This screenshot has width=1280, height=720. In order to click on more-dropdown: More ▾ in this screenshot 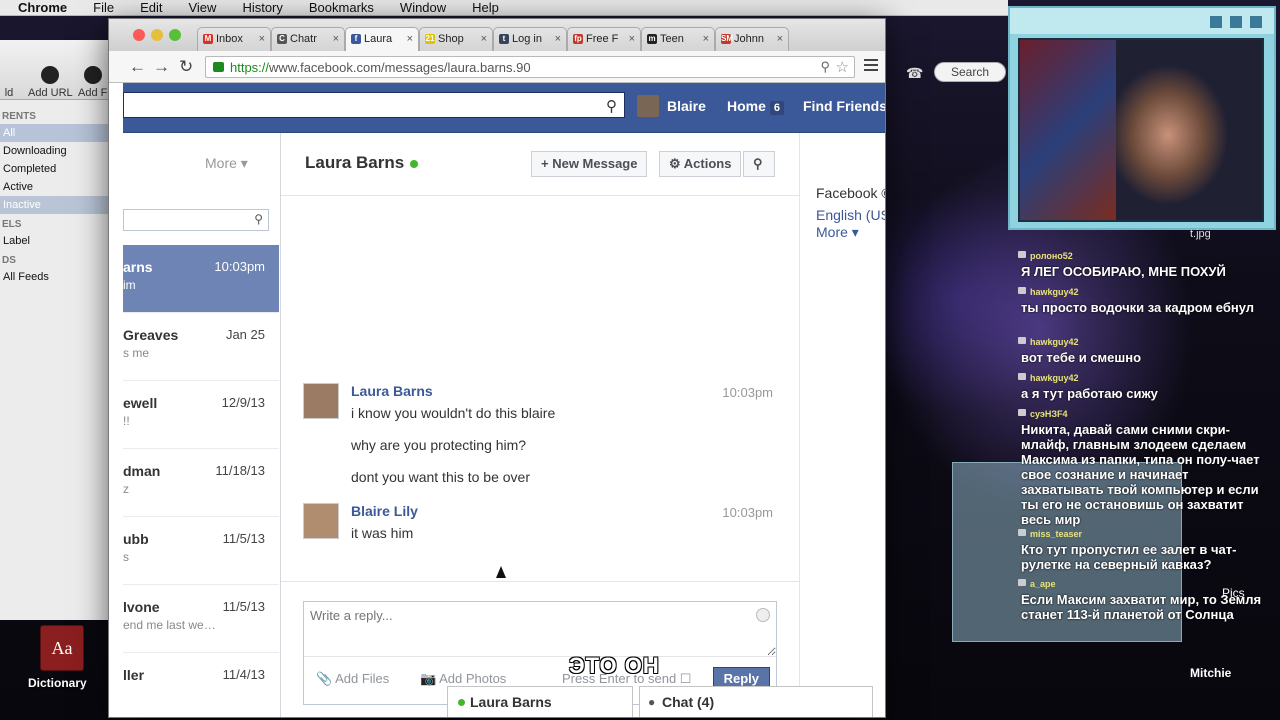, I will do `click(226, 163)`.